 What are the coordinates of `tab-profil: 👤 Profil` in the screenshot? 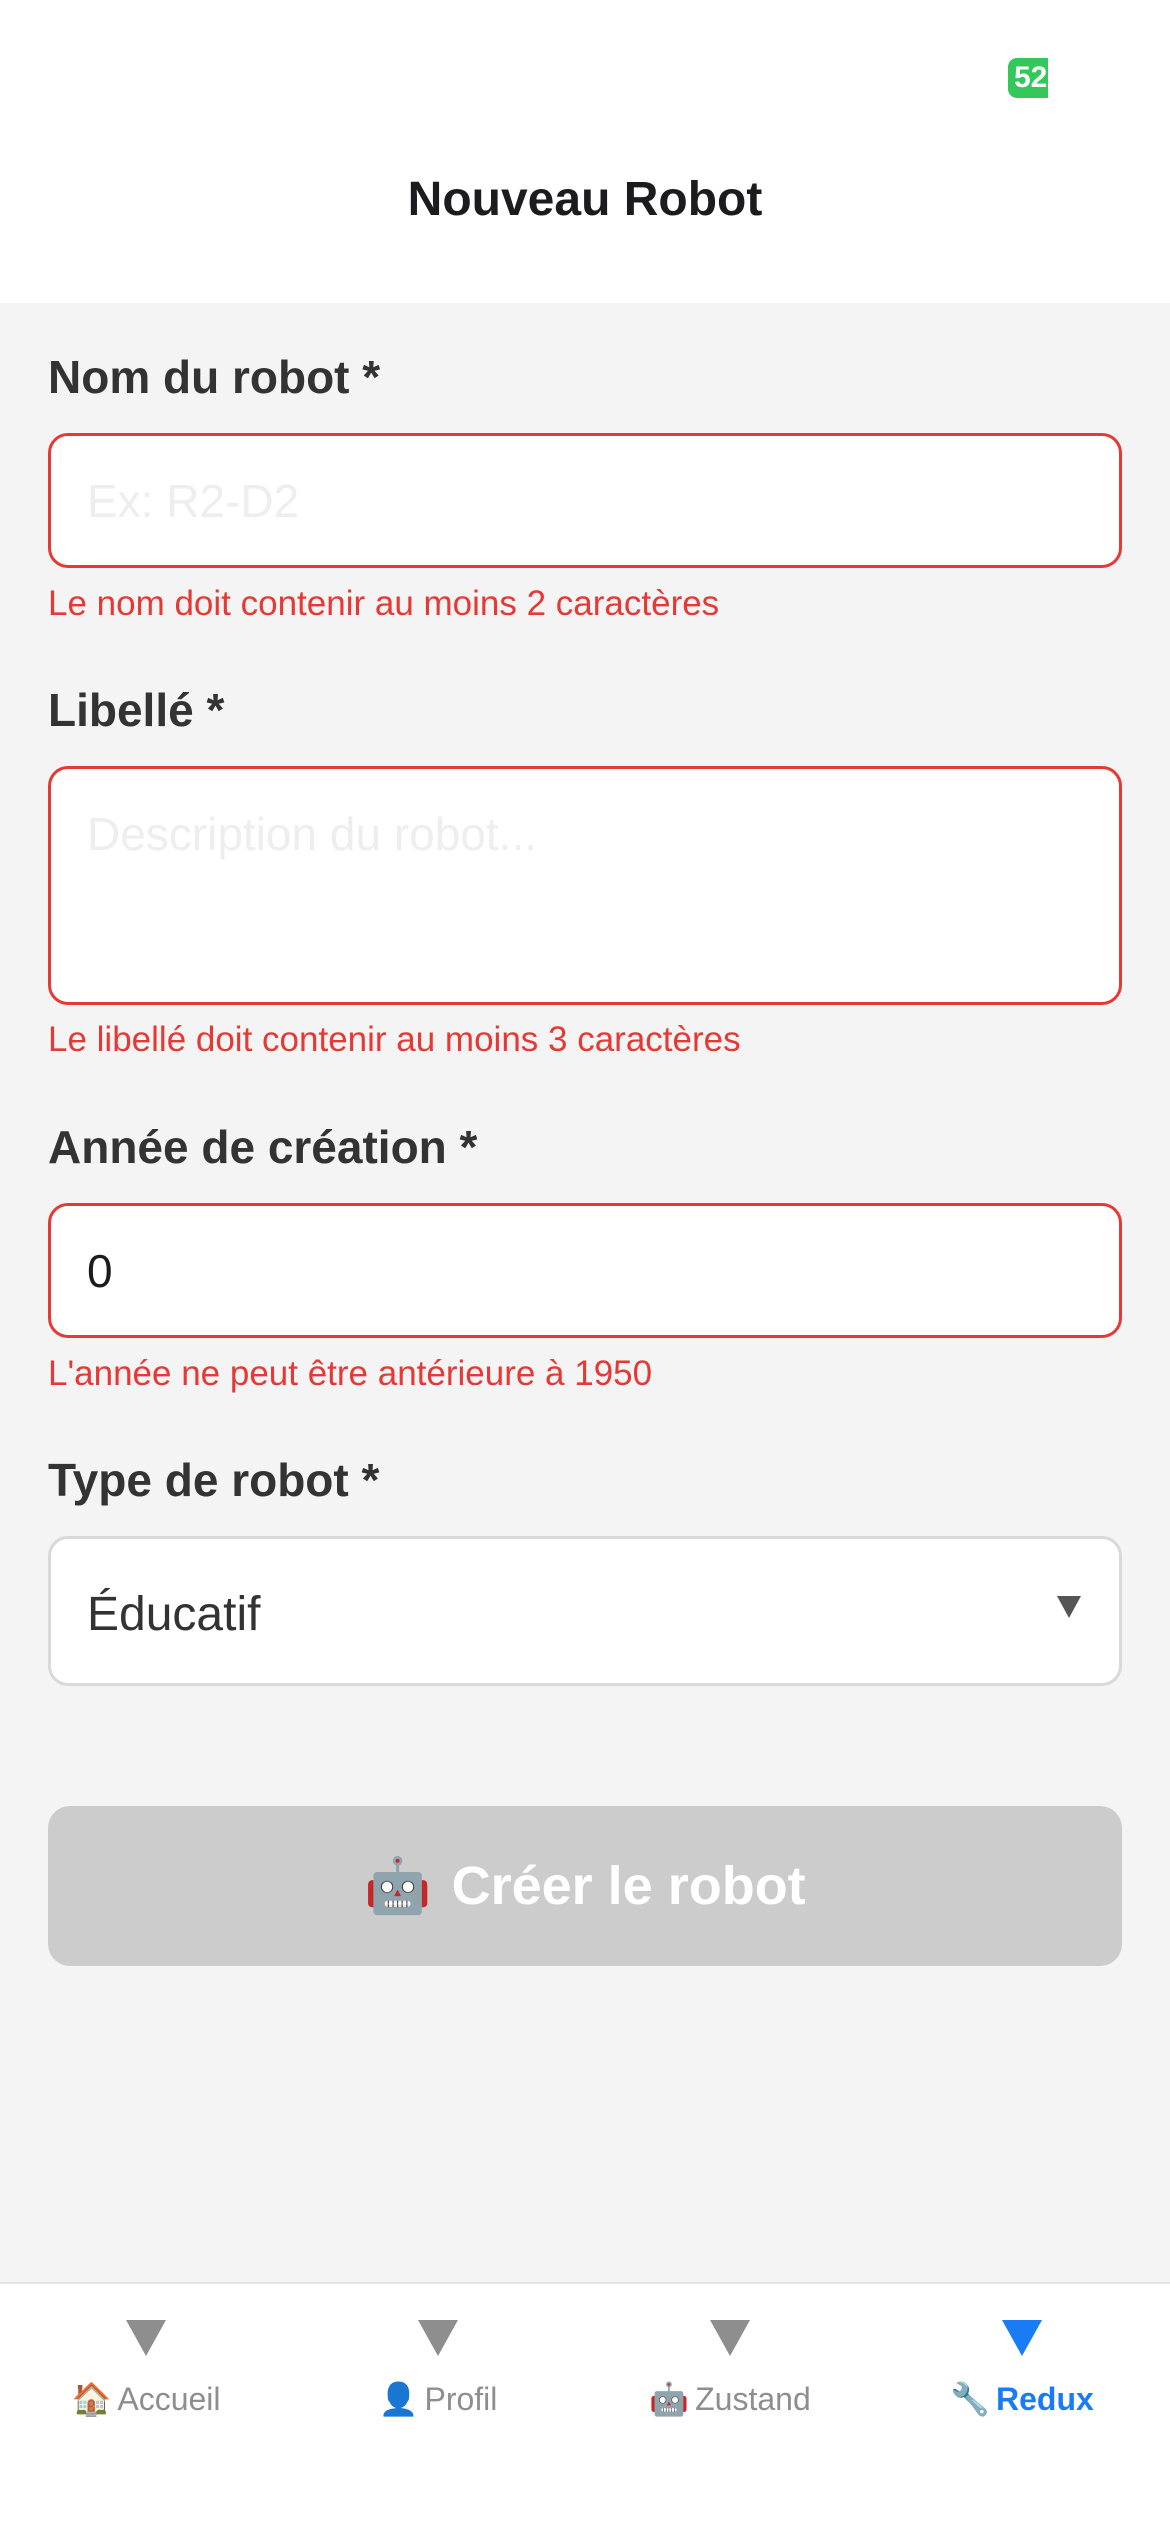 It's located at (438, 2408).